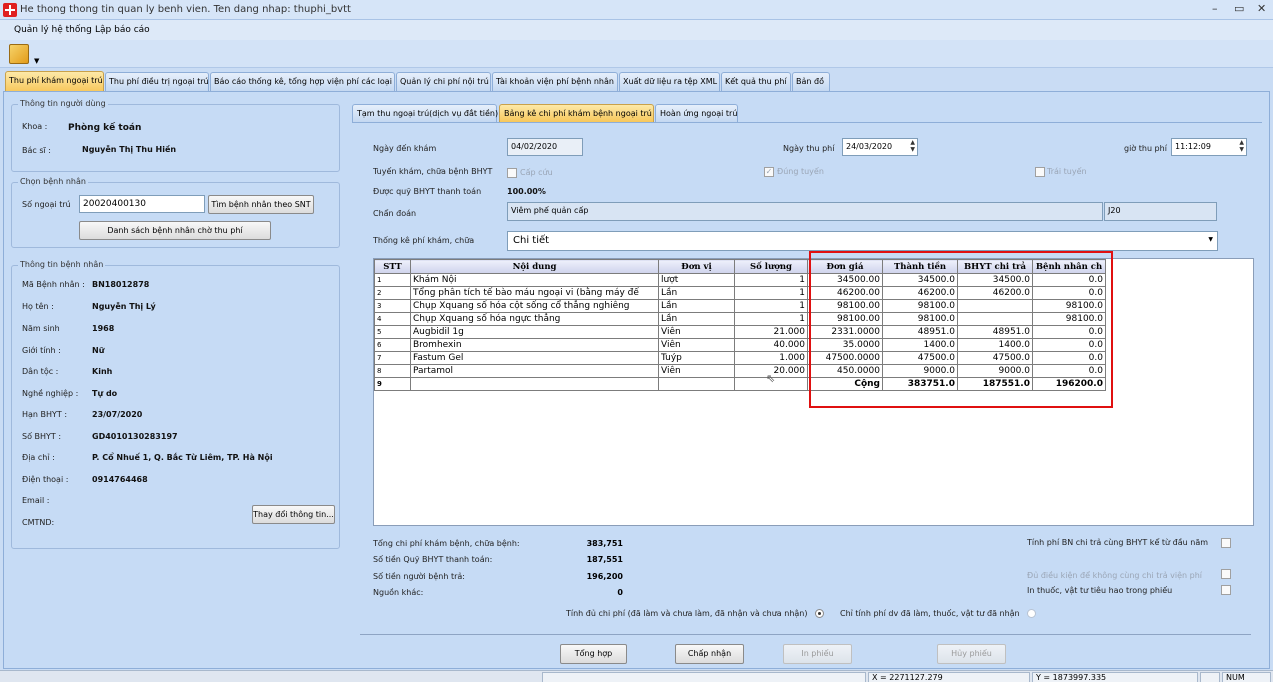 Image resolution: width=1273 pixels, height=682 pixels. Describe the element at coordinates (534, 371) in the screenshot. I see `cell-content: Partamol` at that location.